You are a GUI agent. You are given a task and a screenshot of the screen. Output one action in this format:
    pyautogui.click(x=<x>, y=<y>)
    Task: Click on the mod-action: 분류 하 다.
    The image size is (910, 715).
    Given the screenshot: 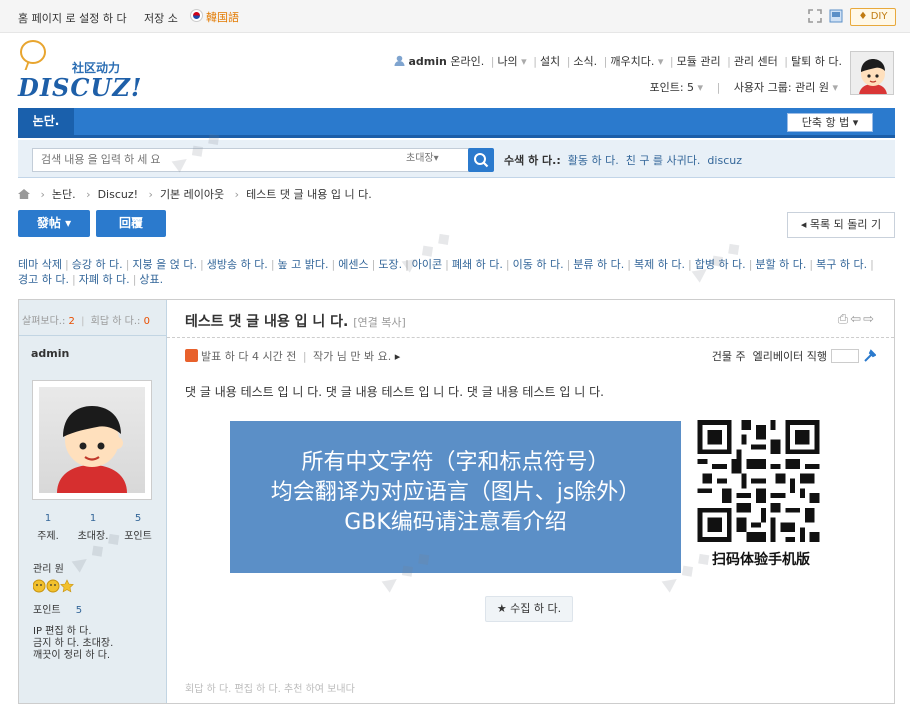 What is the action you would take?
    pyautogui.click(x=598, y=264)
    